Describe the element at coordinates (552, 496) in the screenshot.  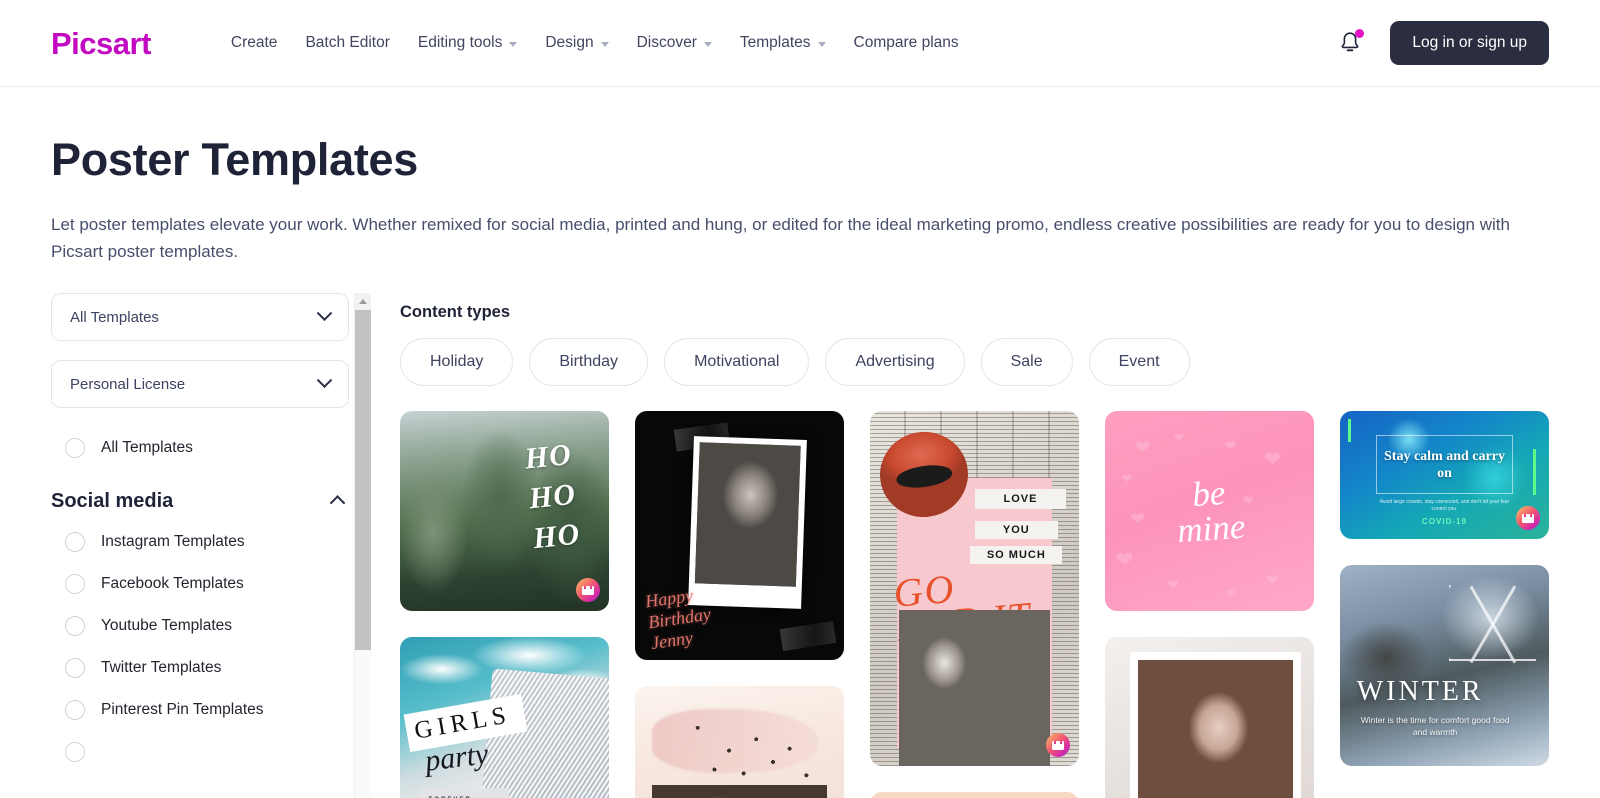
I see `template-card-text: HO HO HO` at that location.